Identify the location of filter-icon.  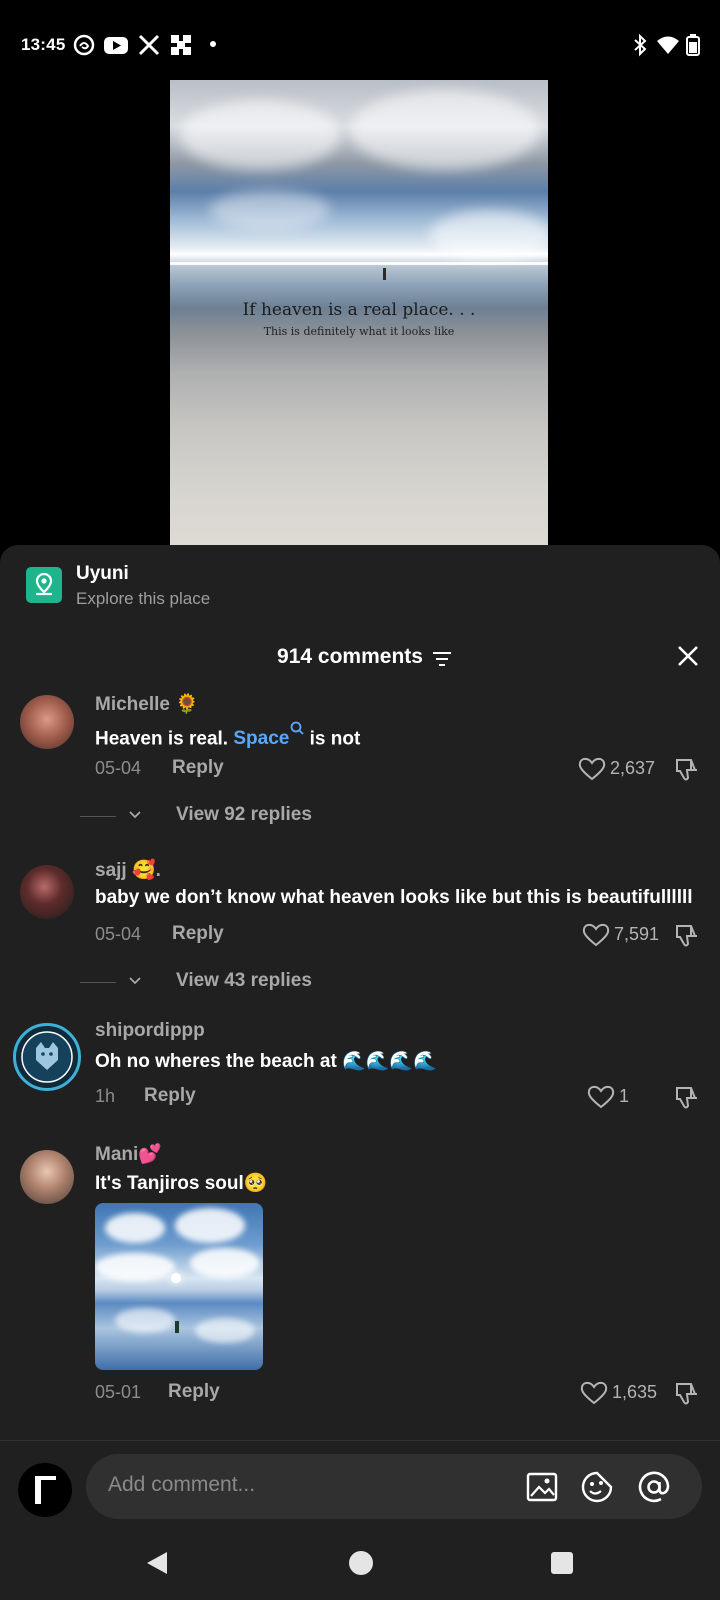
(442, 659).